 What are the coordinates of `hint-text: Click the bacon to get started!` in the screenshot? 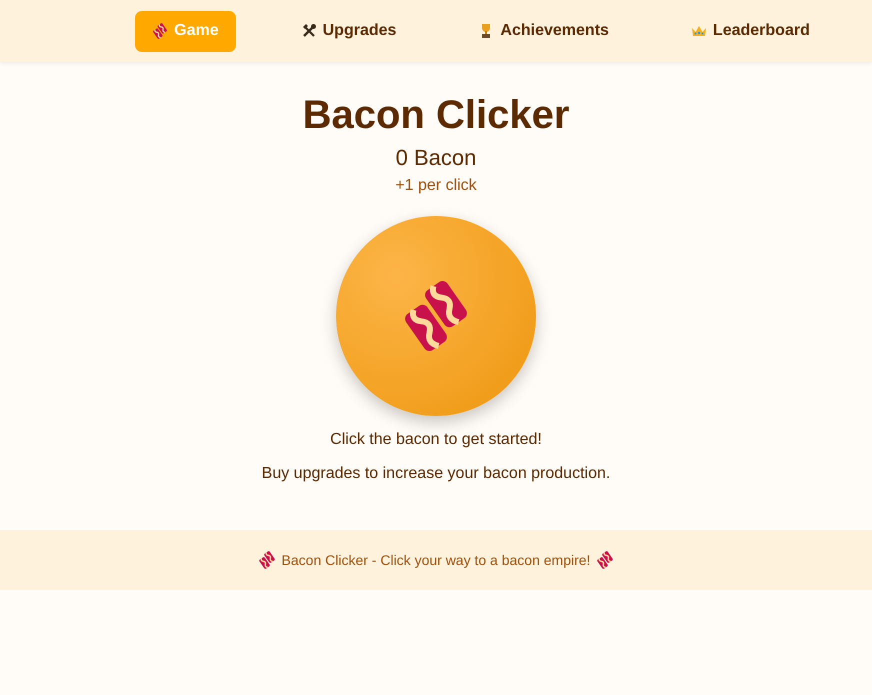 It's located at (436, 440).